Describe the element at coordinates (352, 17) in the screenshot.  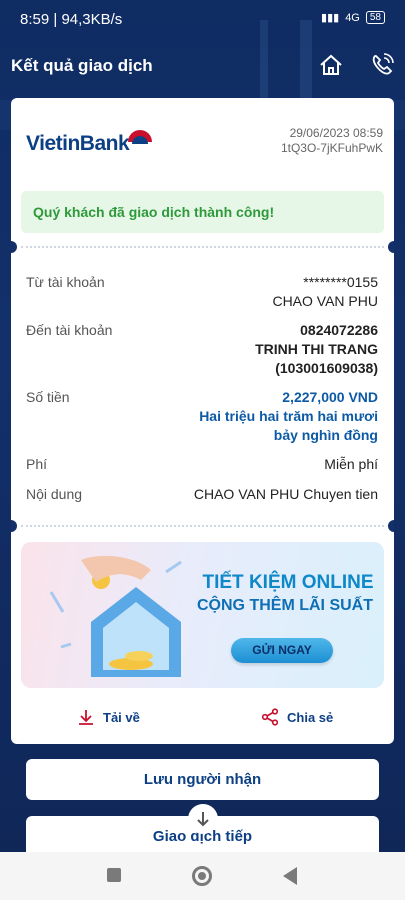
I see `network-label: 4G` at that location.